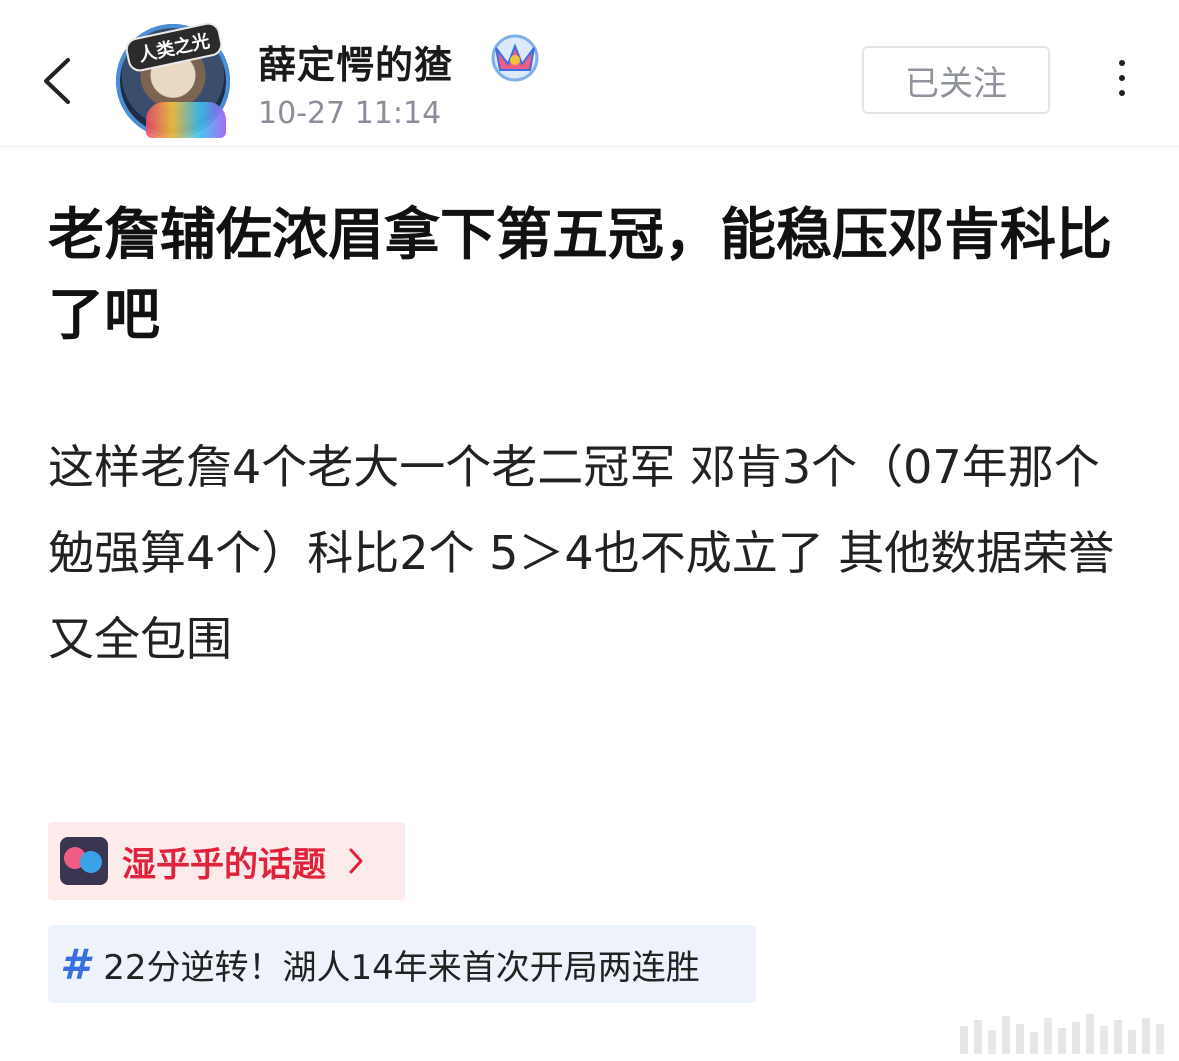 This screenshot has height=1061, width=1179. Describe the element at coordinates (186, 120) in the screenshot. I see `avatar-decoration` at that location.